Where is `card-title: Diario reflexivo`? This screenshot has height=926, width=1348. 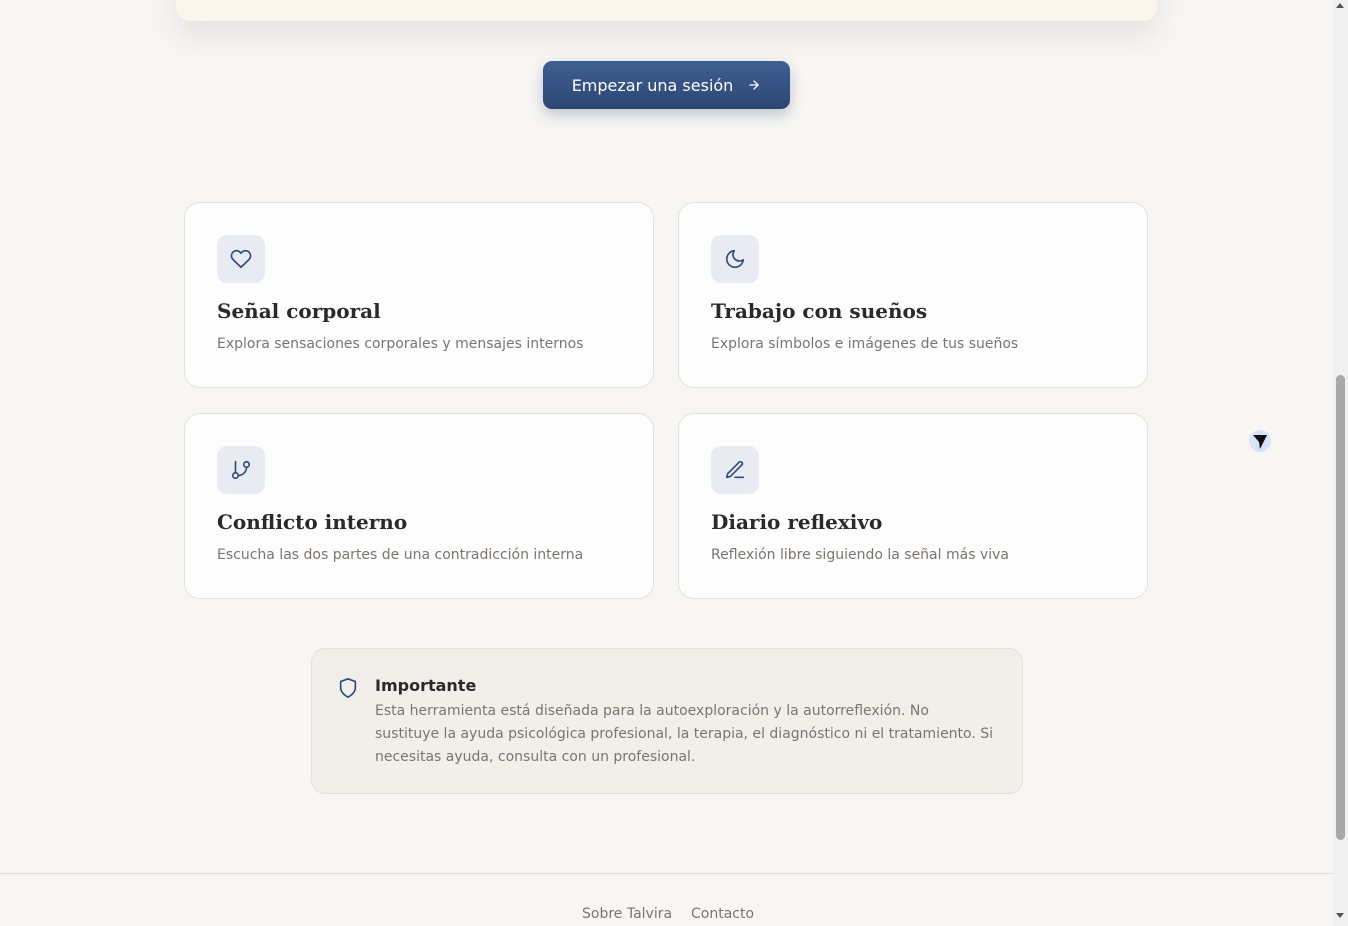 card-title: Diario reflexivo is located at coordinates (797, 522).